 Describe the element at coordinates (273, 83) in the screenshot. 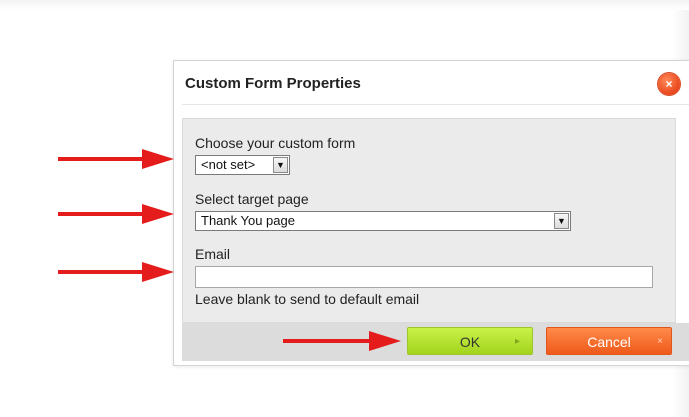

I see `dialog-title: Custom Form Properties` at that location.